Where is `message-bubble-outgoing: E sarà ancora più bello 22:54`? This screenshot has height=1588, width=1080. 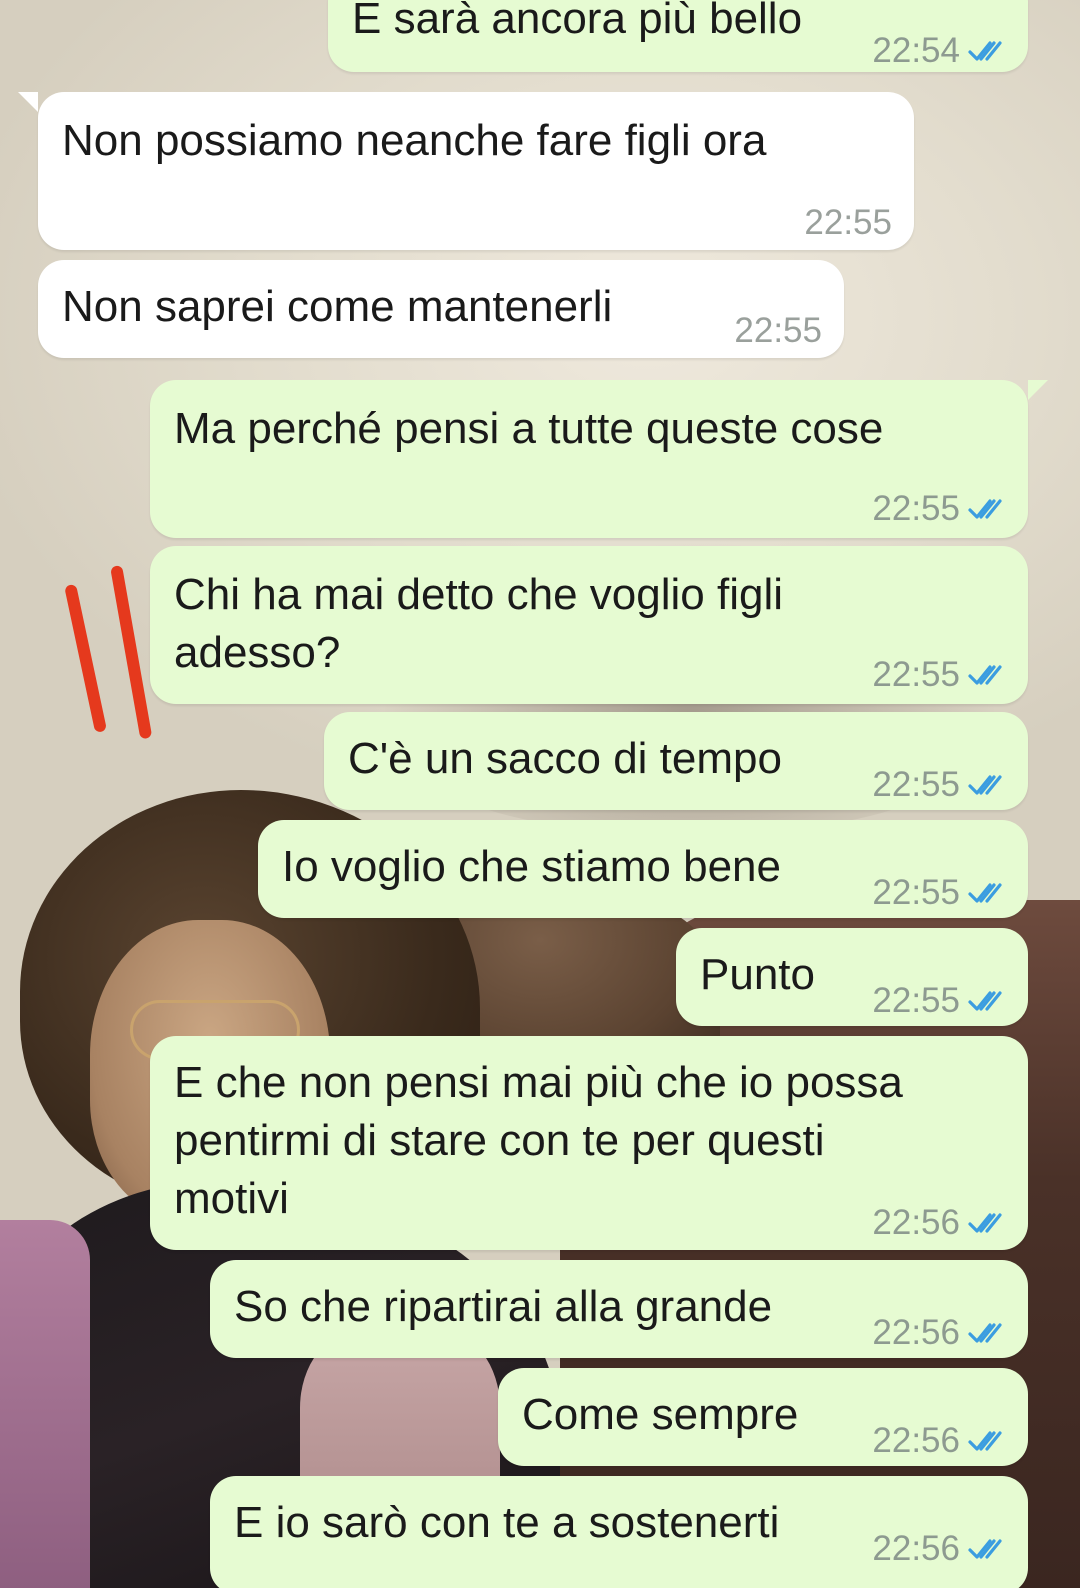 message-bubble-outgoing: E sarà ancora più bello 22:54 is located at coordinates (678, 36).